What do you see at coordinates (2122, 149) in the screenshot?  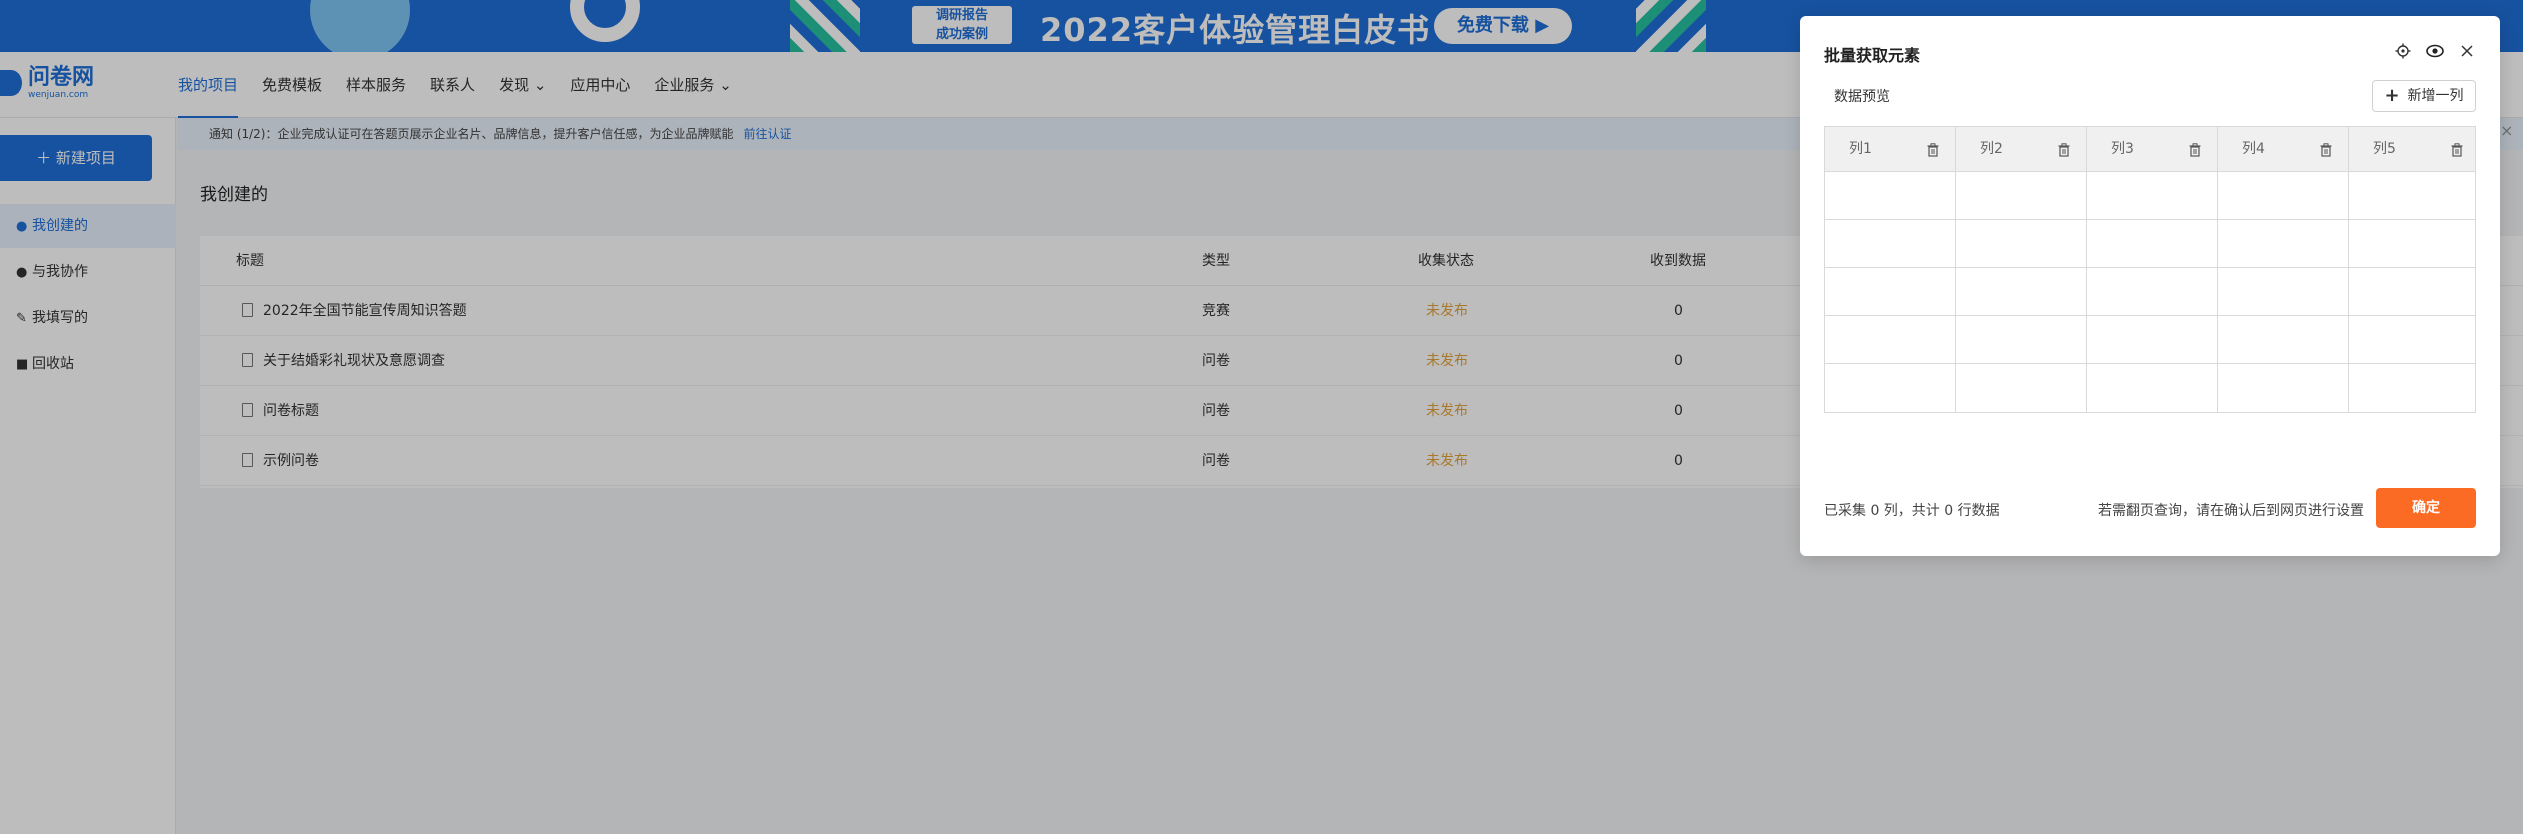 I see `column-name: 列3` at bounding box center [2122, 149].